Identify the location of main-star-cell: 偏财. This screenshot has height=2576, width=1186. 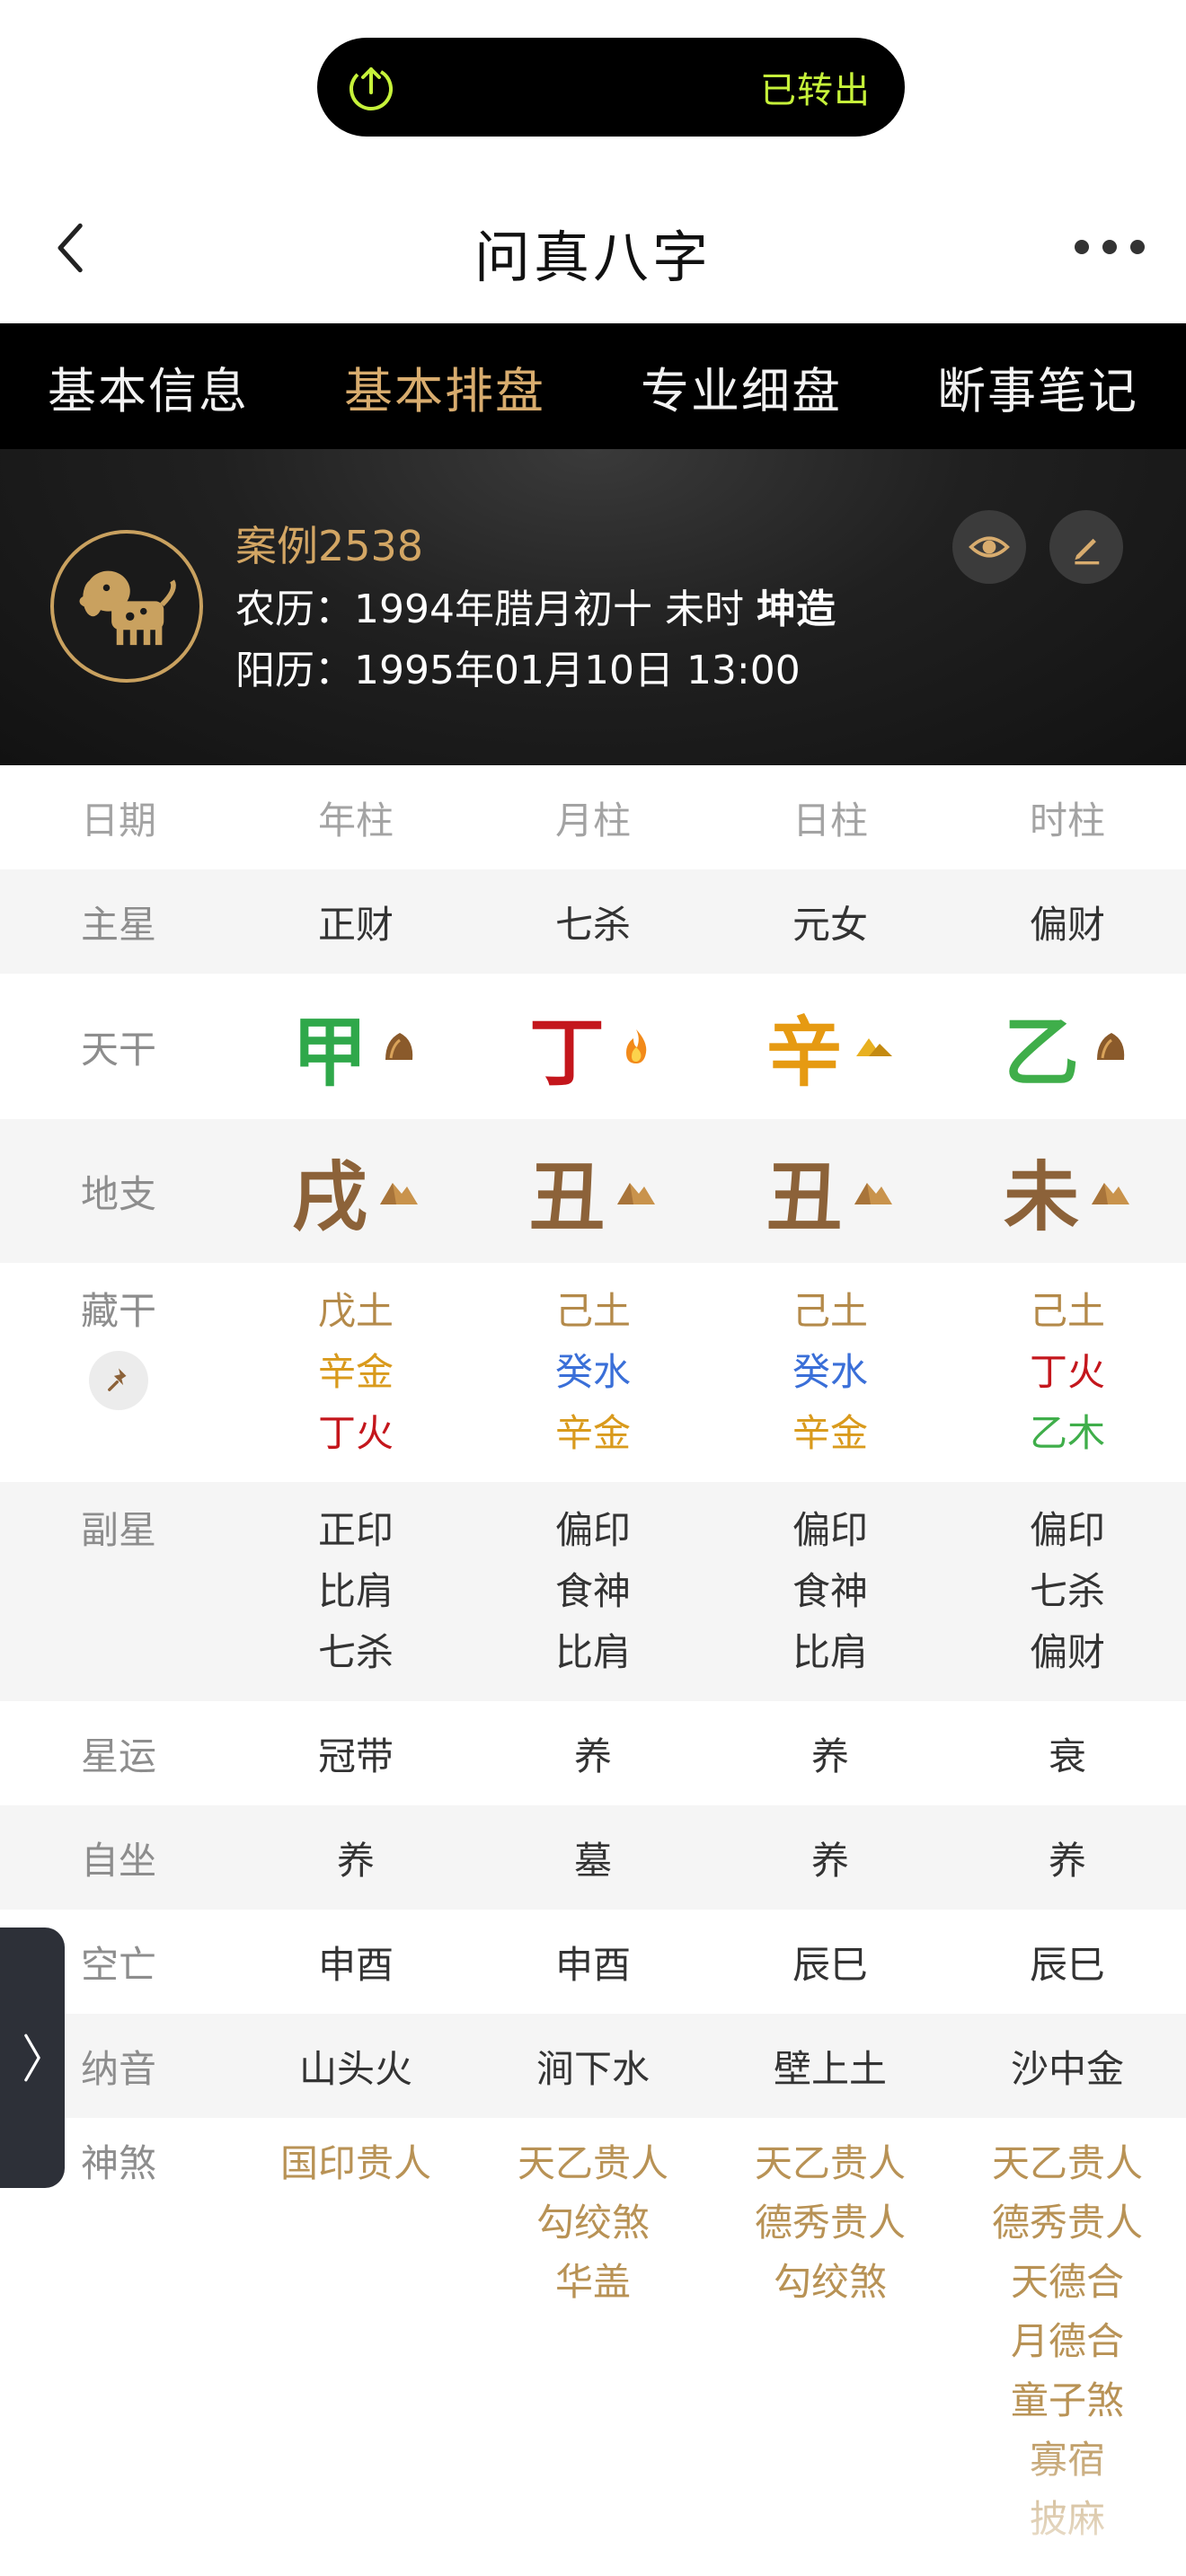
(1067, 921).